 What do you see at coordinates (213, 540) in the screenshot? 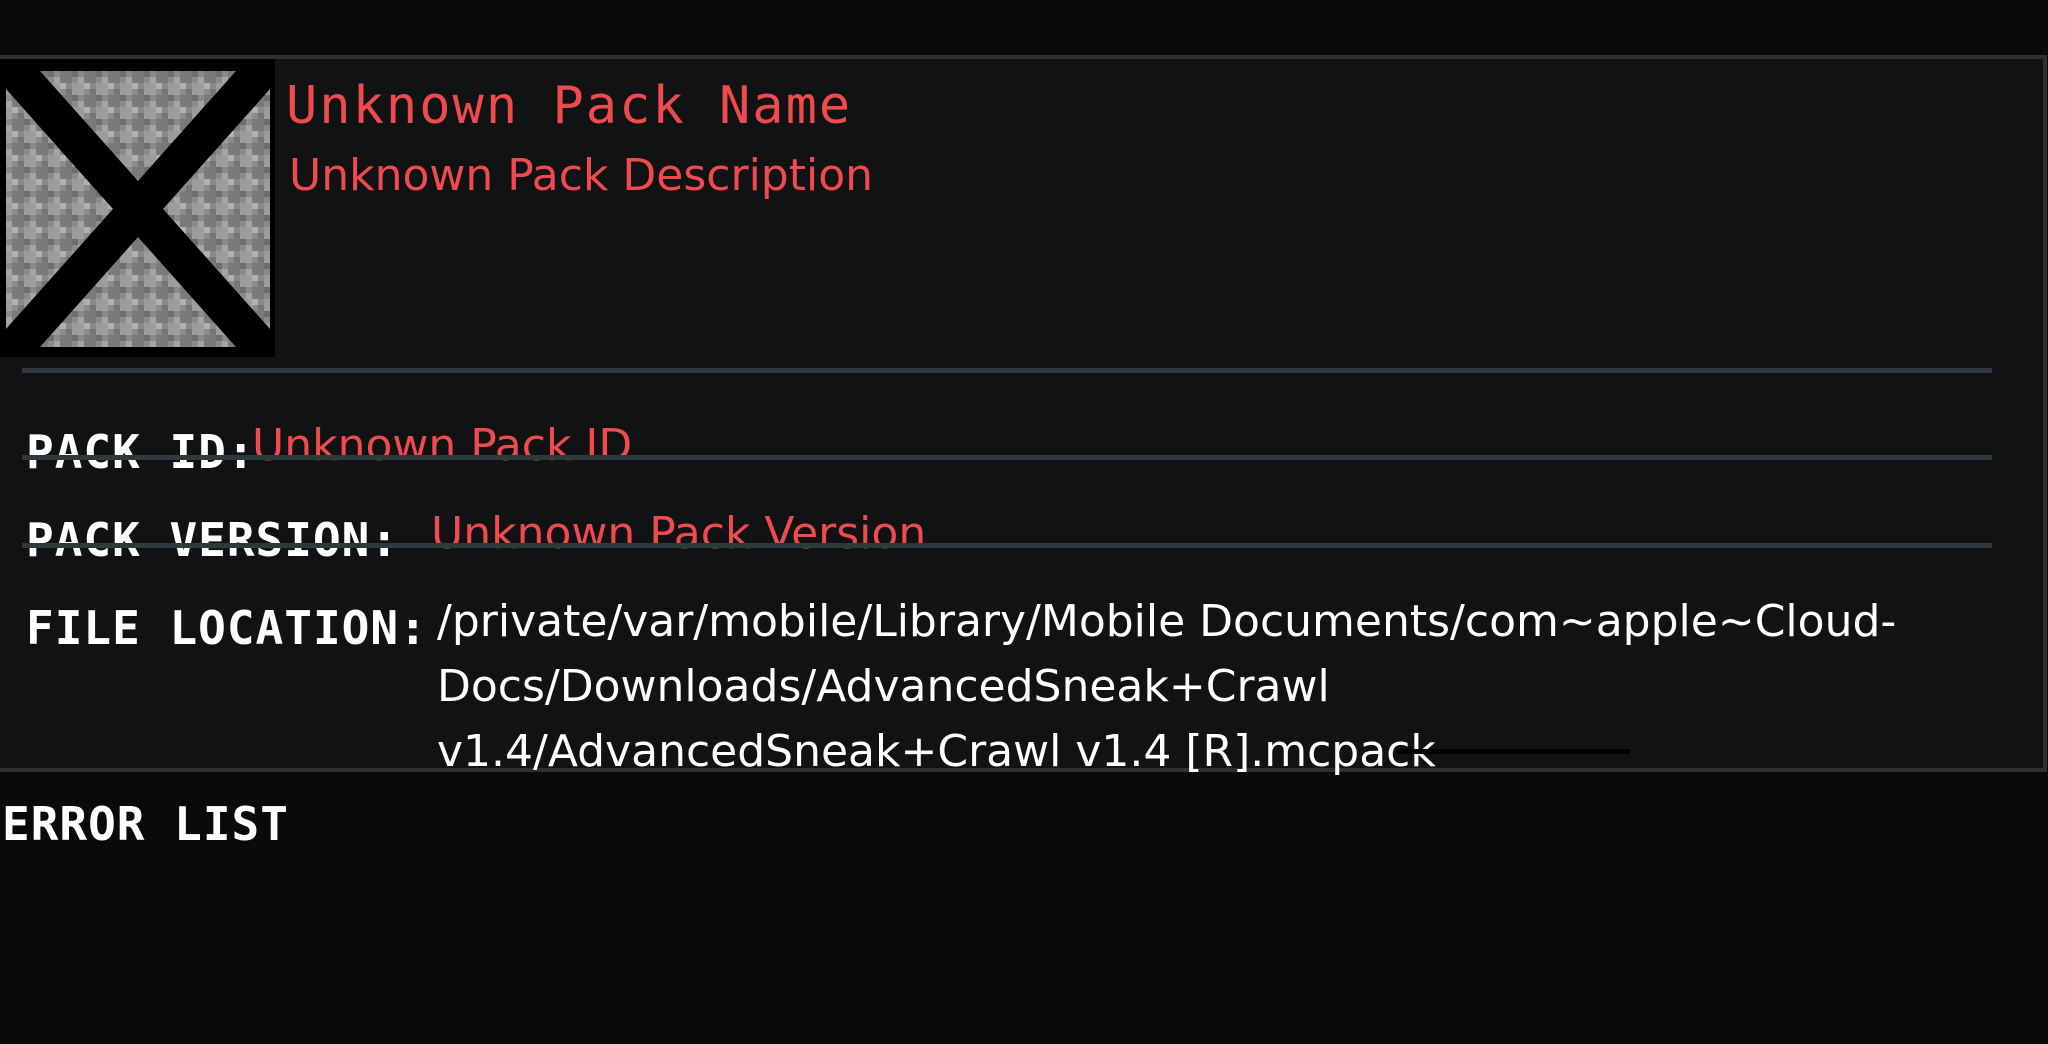
I see `pack-version-label: PACK VERSION:` at bounding box center [213, 540].